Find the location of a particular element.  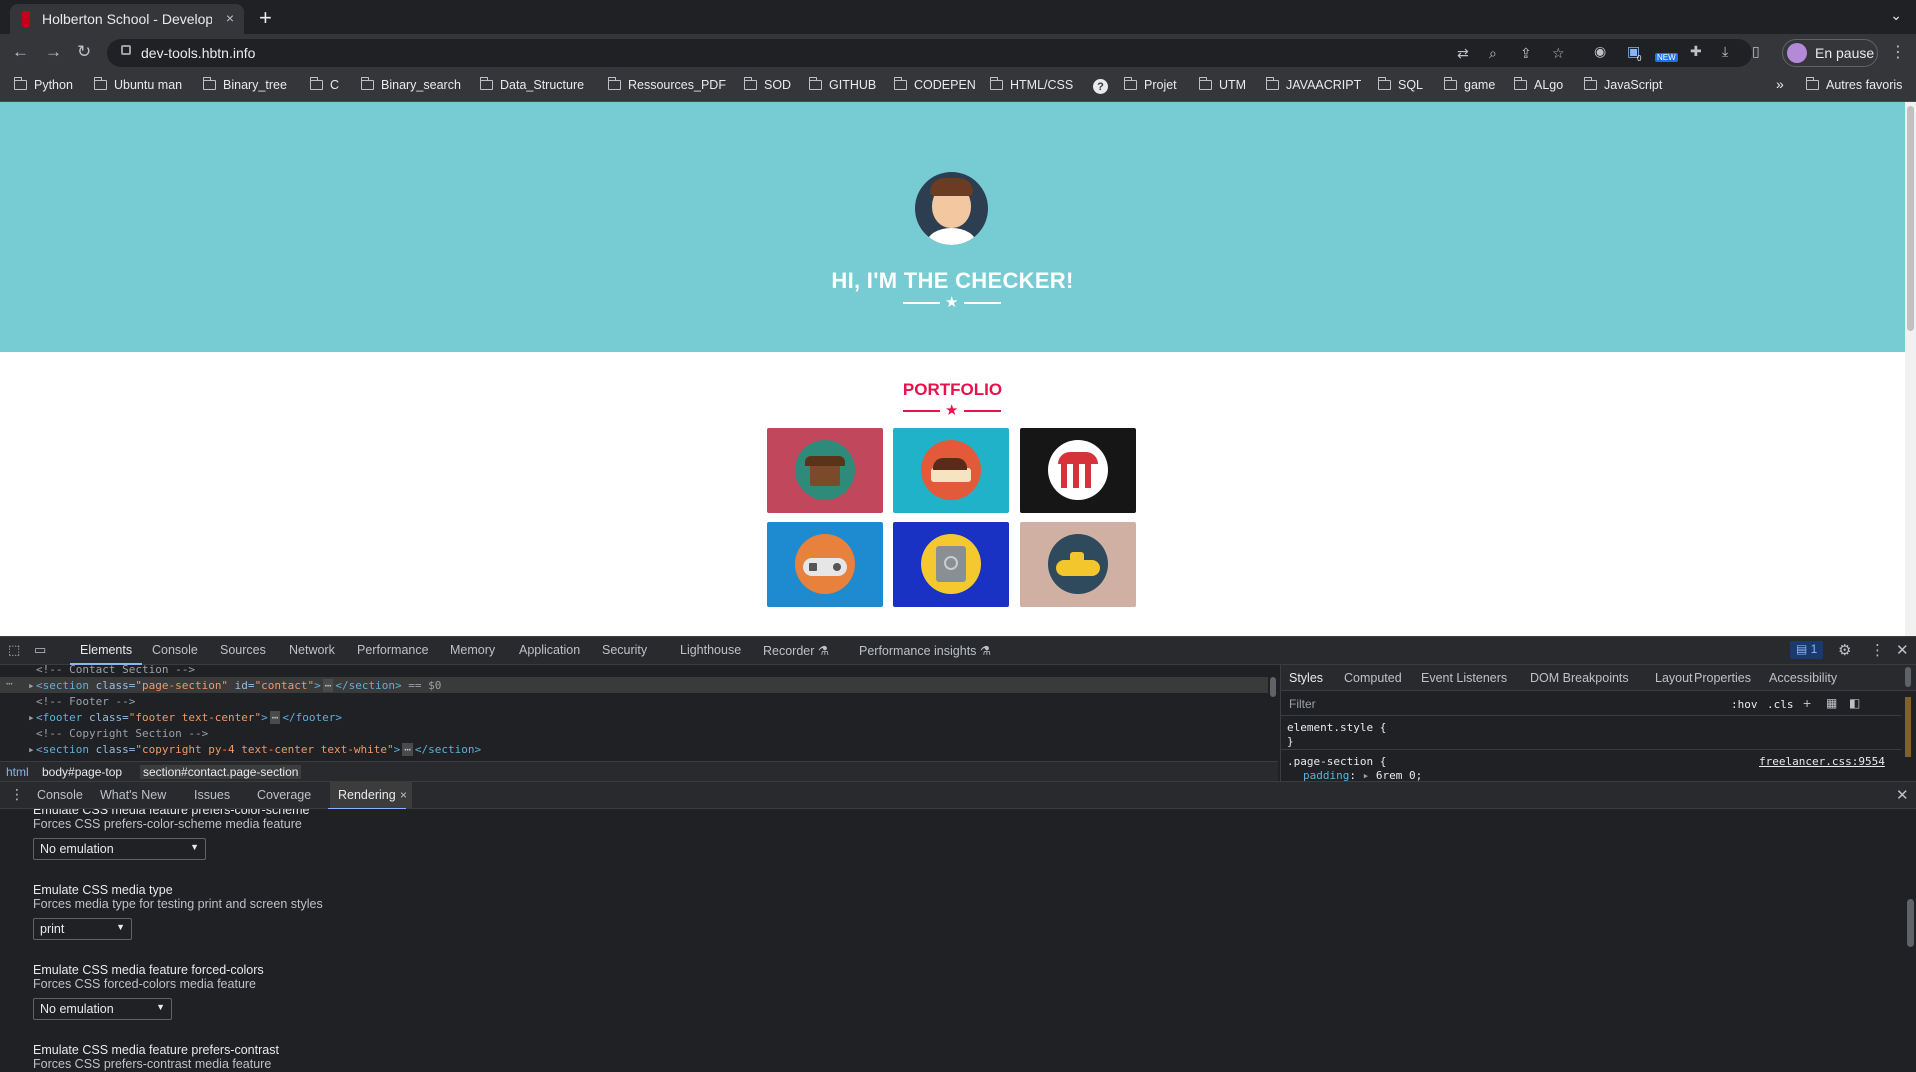

close-devtools-icon: ✕ is located at coordinates (1902, 650).